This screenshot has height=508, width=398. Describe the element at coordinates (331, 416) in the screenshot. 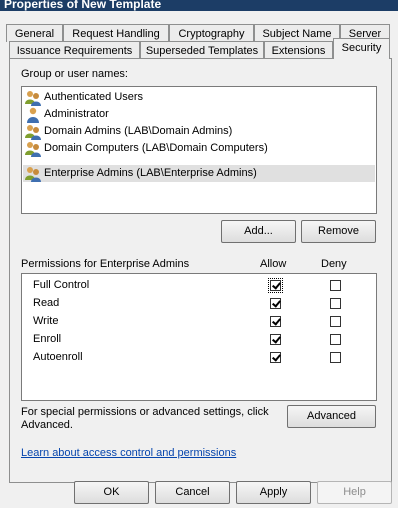

I see `advanced-button: Advanced` at that location.